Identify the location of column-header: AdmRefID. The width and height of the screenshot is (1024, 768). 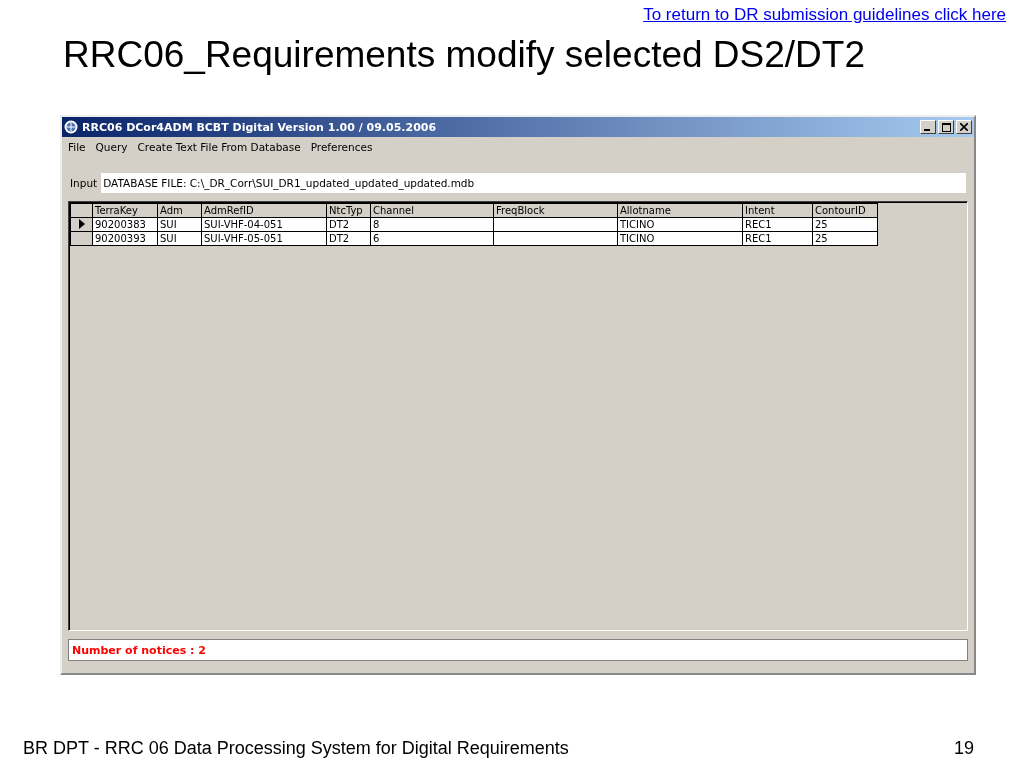
(264, 210).